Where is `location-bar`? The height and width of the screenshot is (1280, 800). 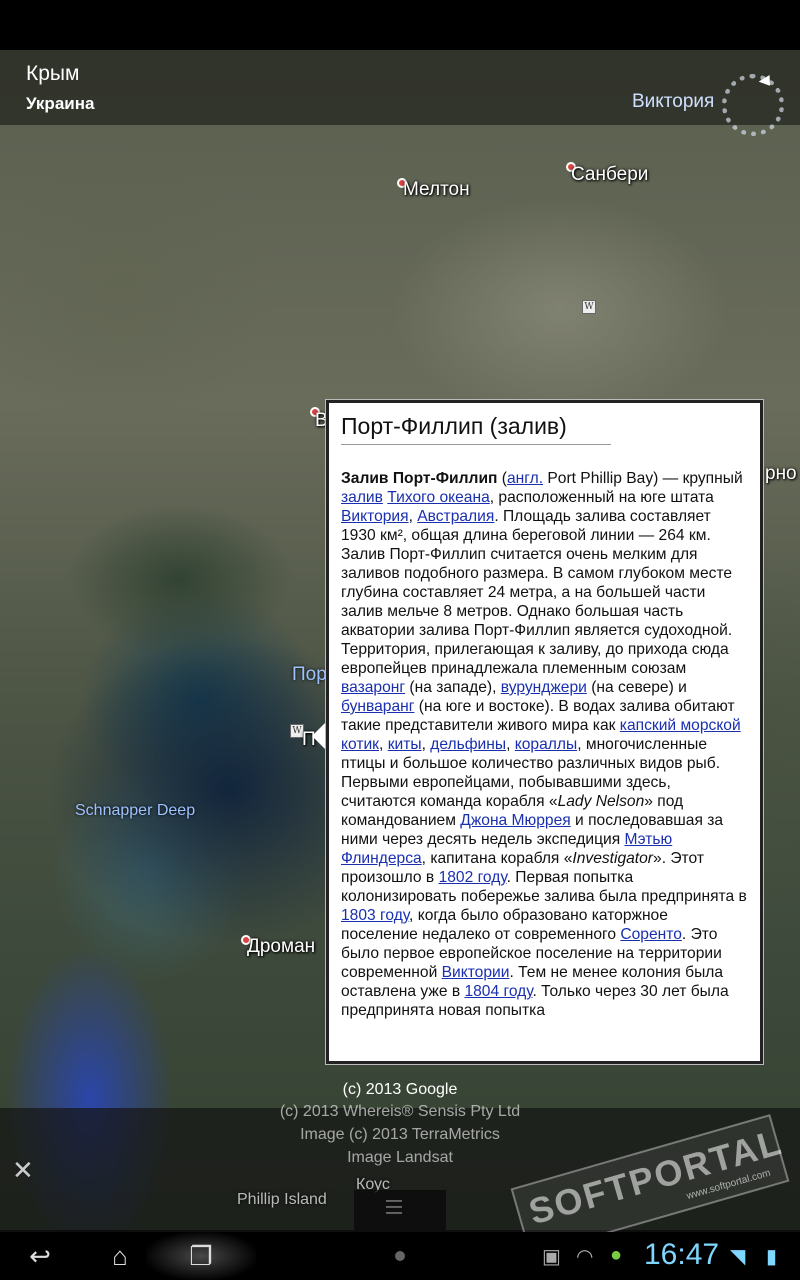 location-bar is located at coordinates (400, 87).